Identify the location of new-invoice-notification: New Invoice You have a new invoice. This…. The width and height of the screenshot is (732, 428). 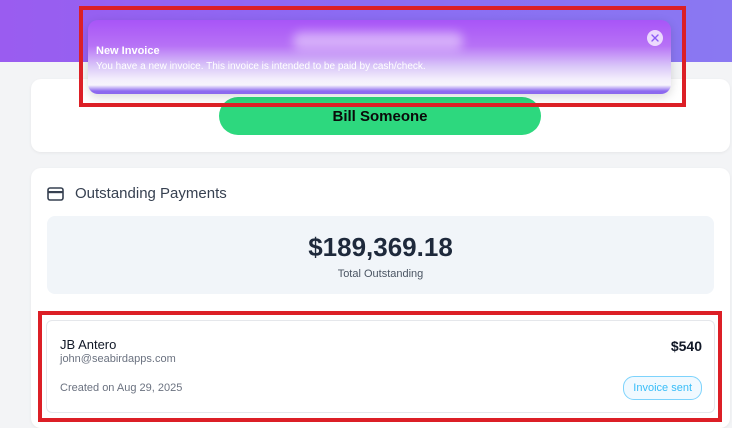
(379, 57).